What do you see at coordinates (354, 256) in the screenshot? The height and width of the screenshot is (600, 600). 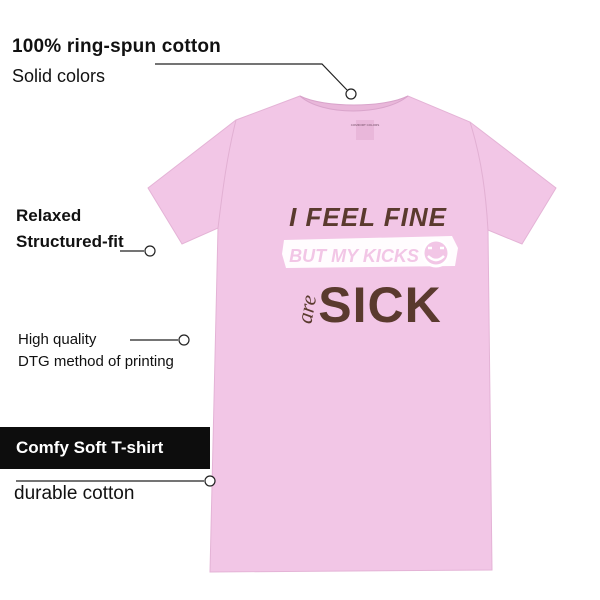 I see `print-line-2: BUT MY KICKS` at bounding box center [354, 256].